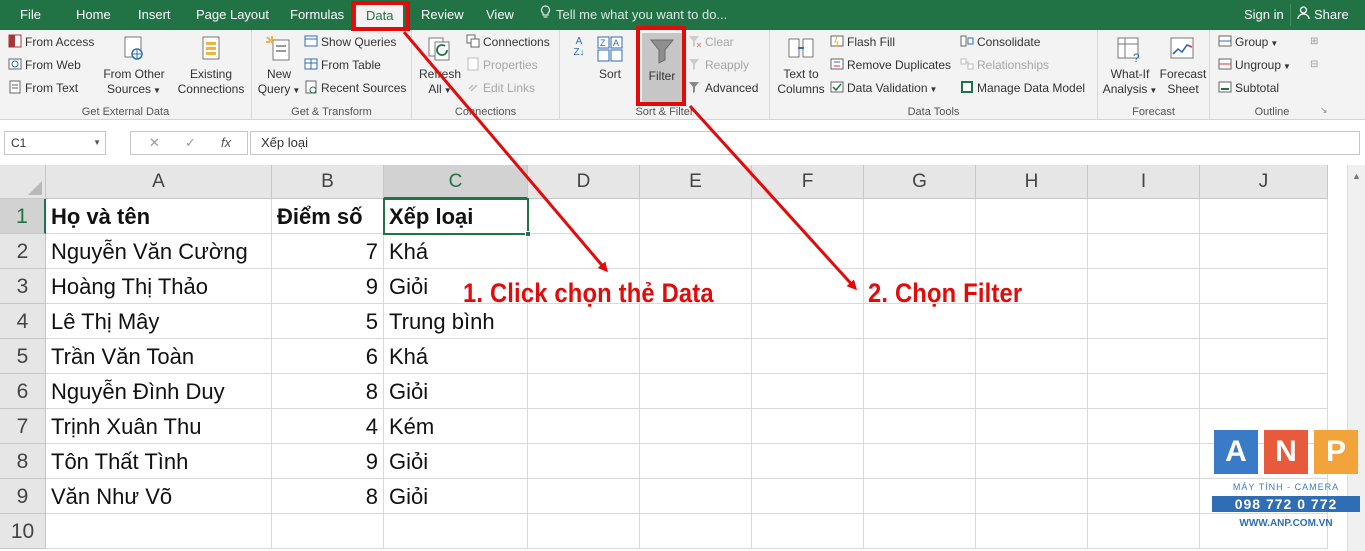 The image size is (1365, 551). Describe the element at coordinates (920, 531) in the screenshot. I see `cell-g10` at that location.